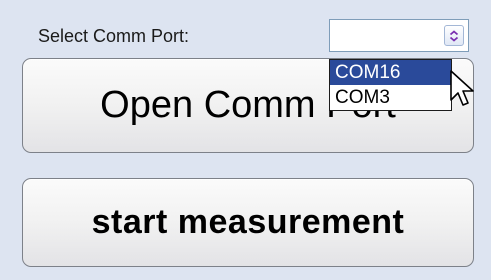 This screenshot has height=280, width=491. I want to click on comm-port-dropdown-list: COM16 COM3, so click(390, 85).